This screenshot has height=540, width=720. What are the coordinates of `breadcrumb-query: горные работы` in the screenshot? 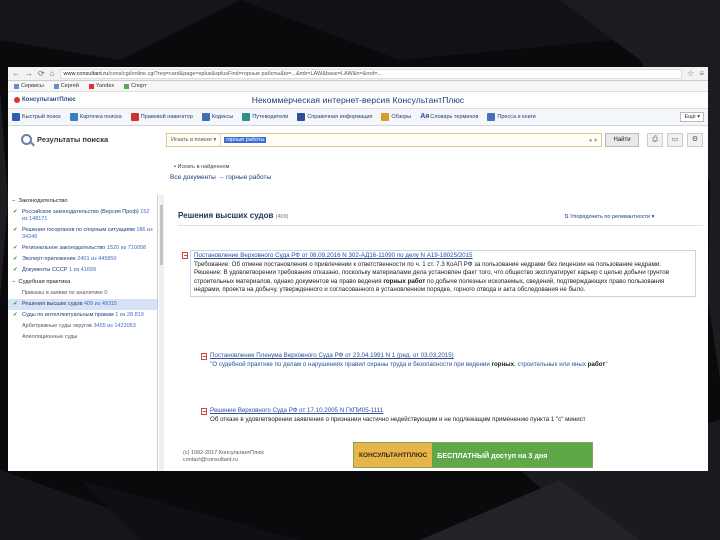 It's located at (248, 177).